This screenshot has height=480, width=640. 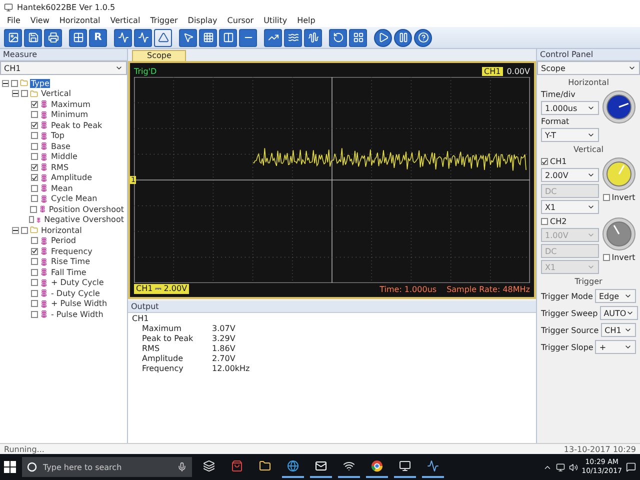 I want to click on menu-item: File, so click(x=14, y=20).